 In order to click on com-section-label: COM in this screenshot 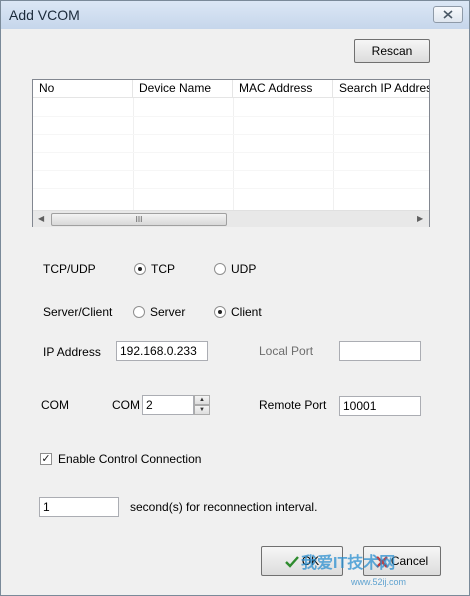, I will do `click(55, 405)`.